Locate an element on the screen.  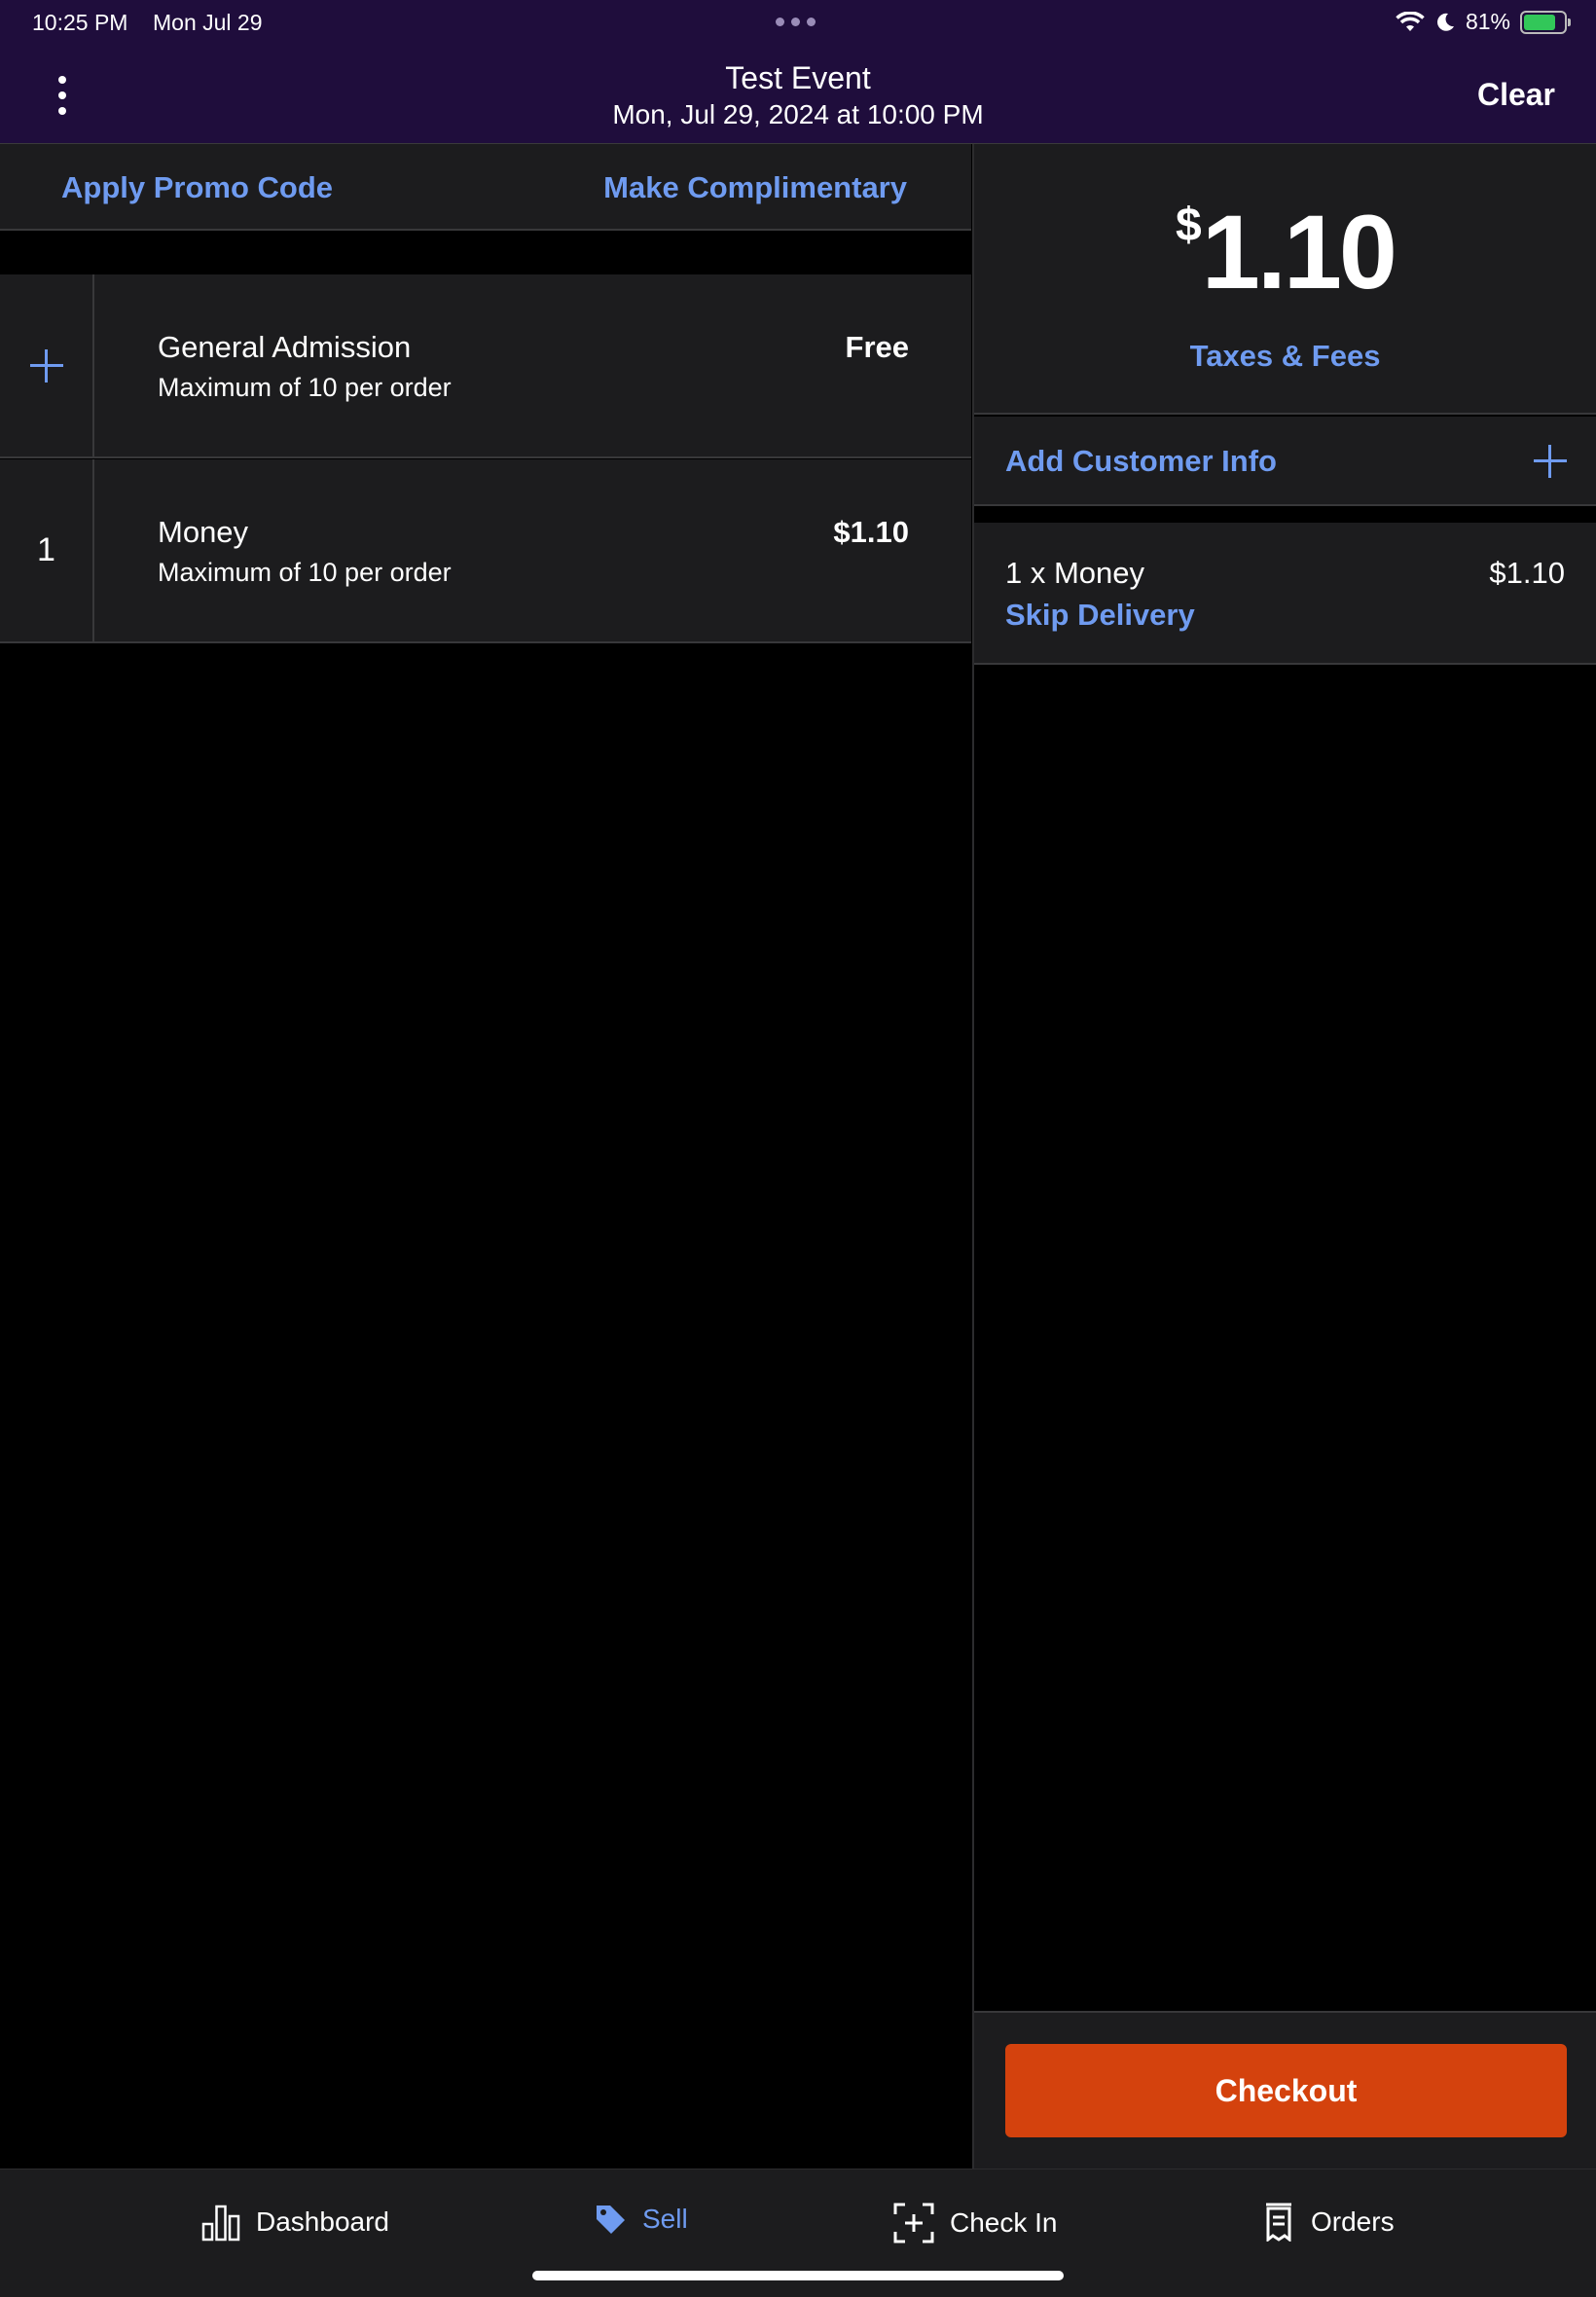
order-total: $1.10 is located at coordinates (1285, 251).